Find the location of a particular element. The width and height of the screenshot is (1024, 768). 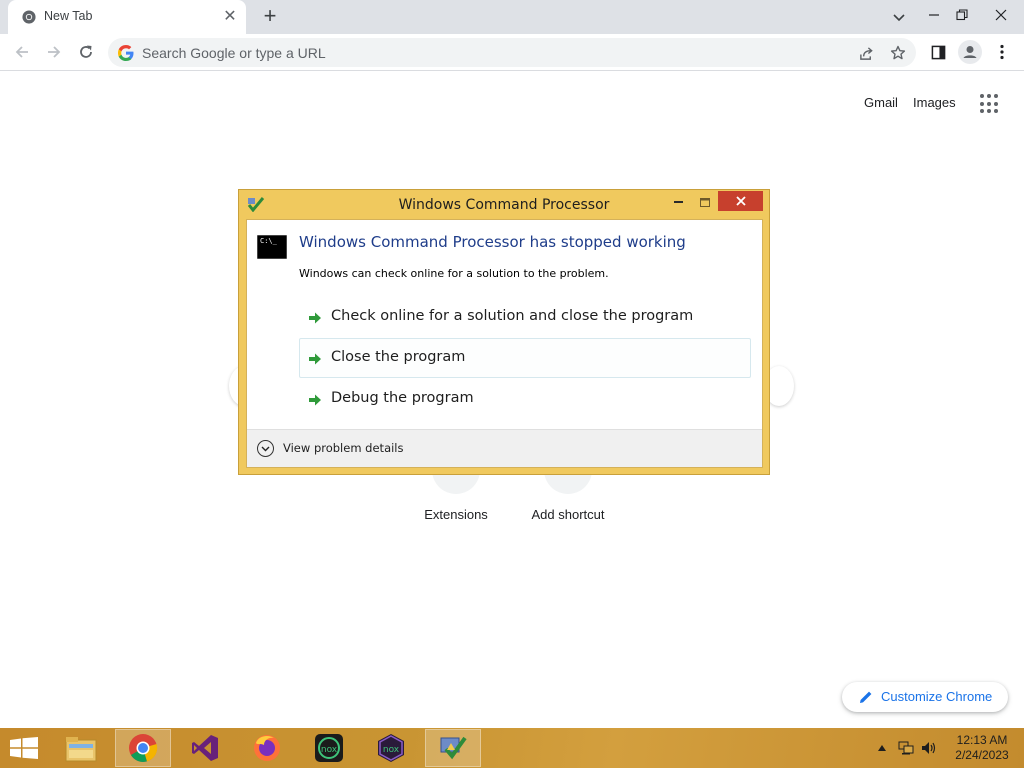

option-label: Debug the program is located at coordinates (402, 398).